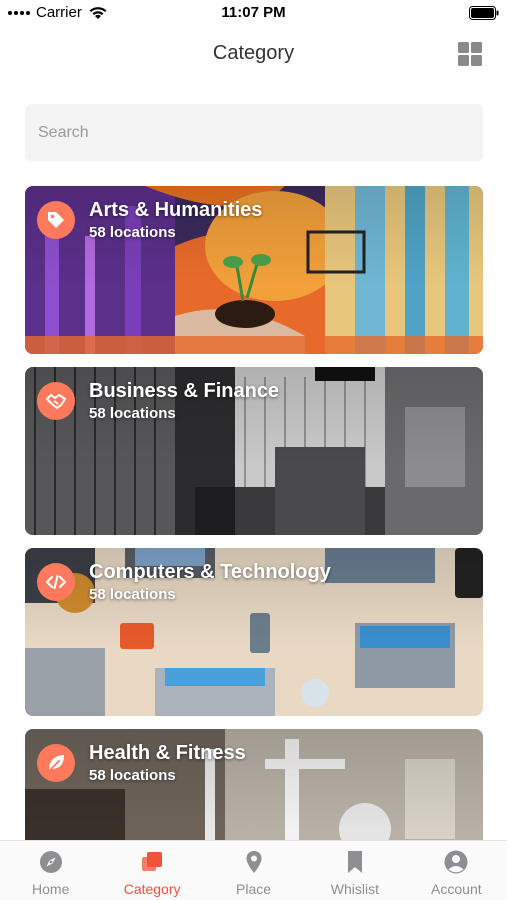  I want to click on carrier-label: Carrier, so click(59, 12).